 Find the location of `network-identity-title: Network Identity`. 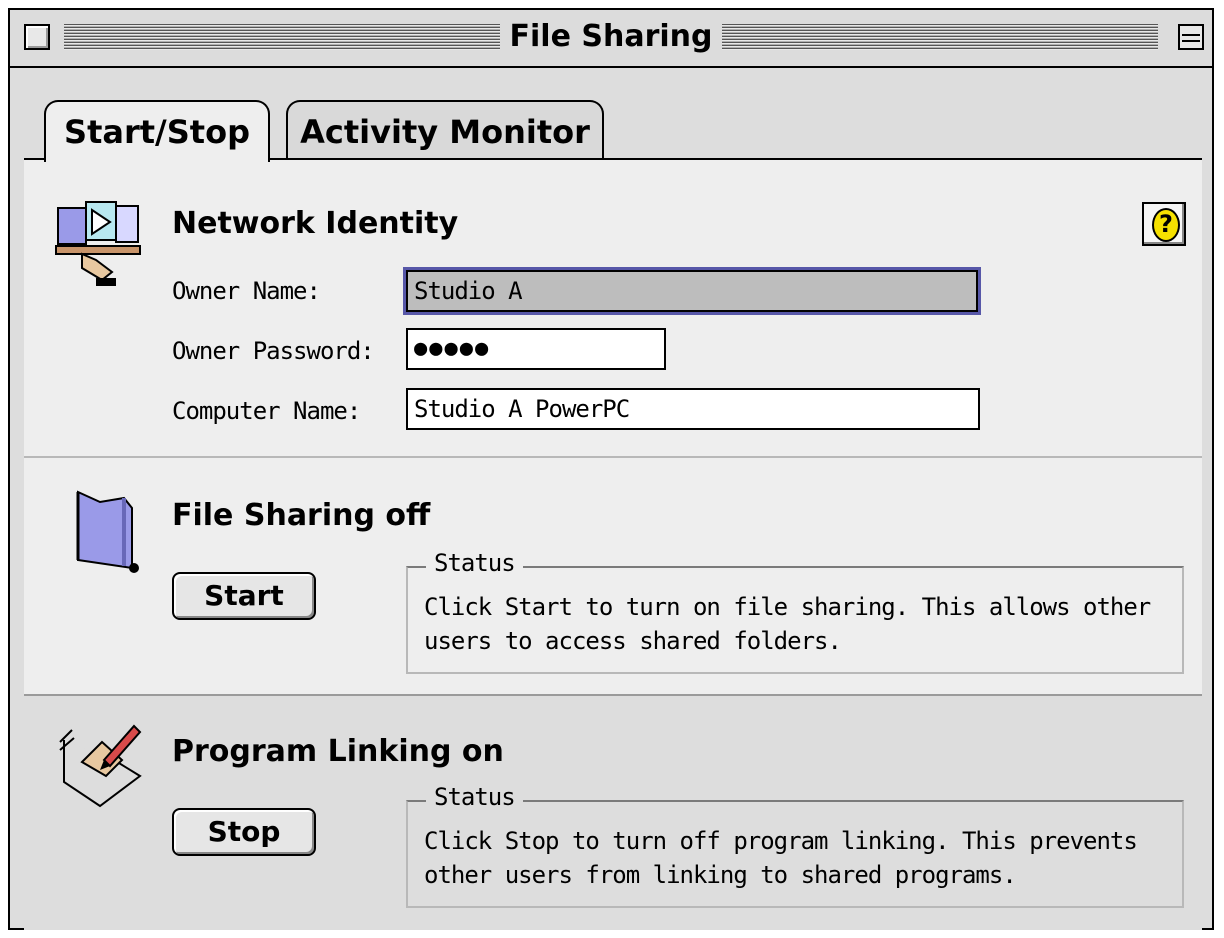

network-identity-title: Network Identity is located at coordinates (315, 223).